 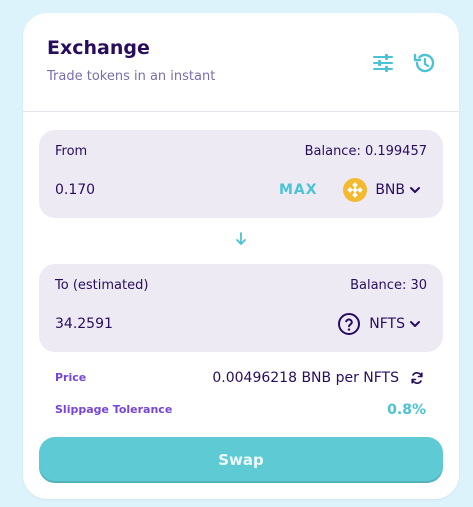 I want to click on to-token-select: NFTS, so click(x=379, y=324).